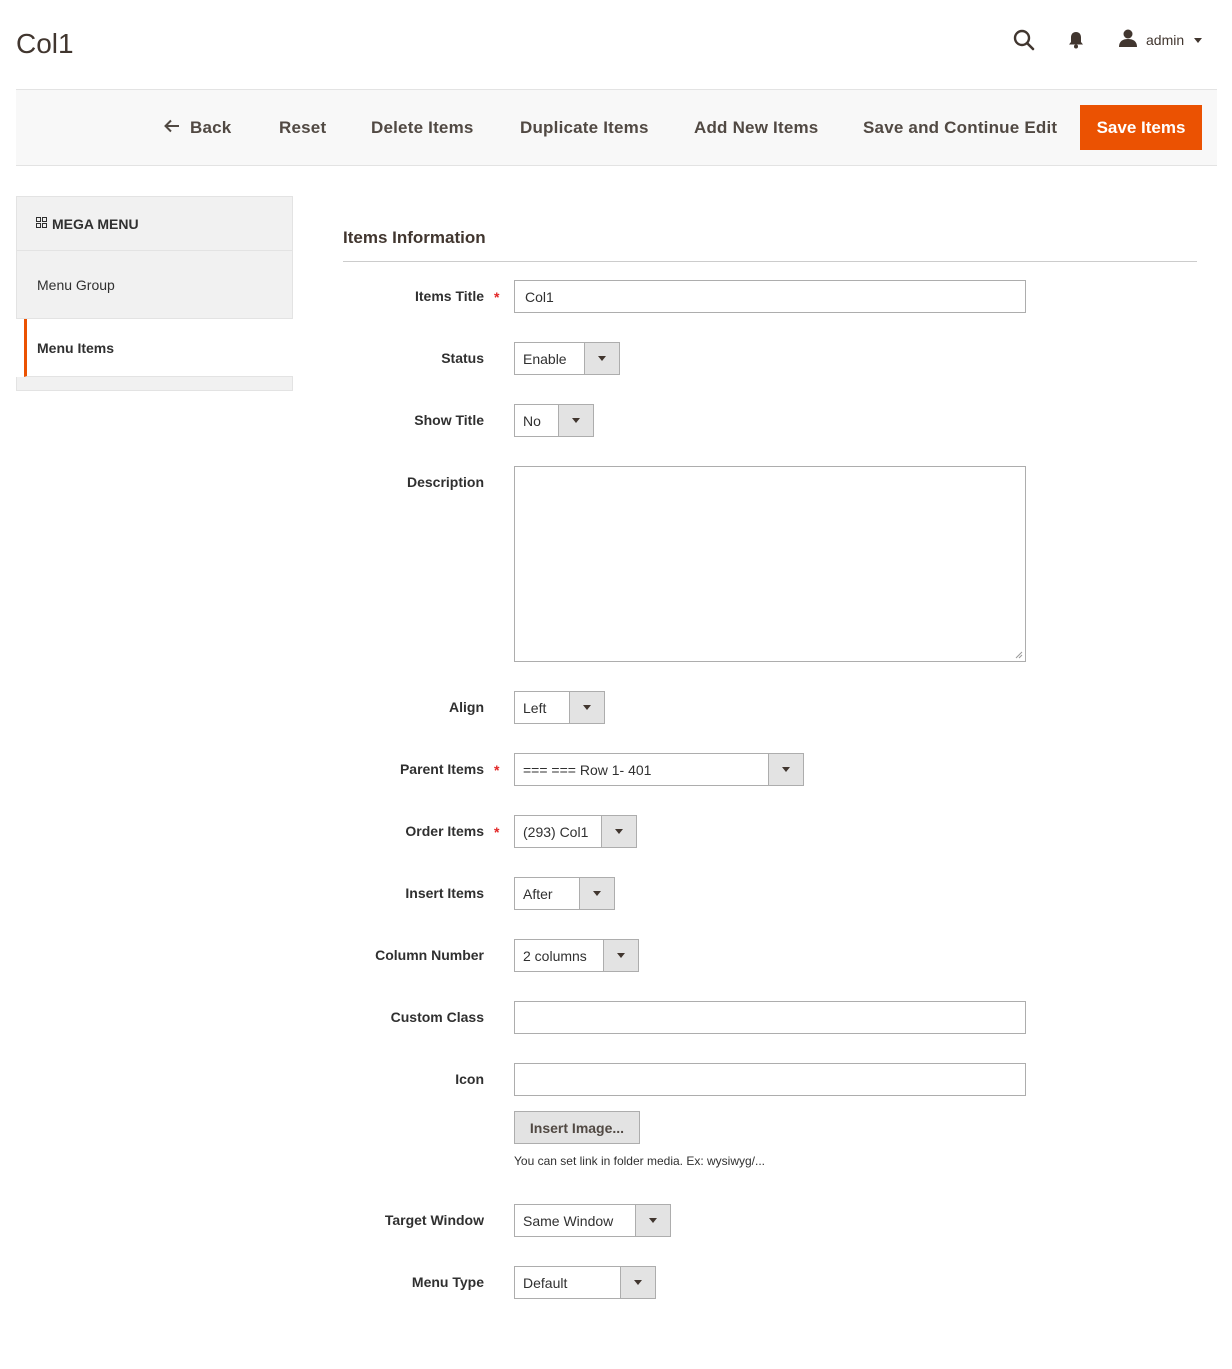 The height and width of the screenshot is (1369, 1232). What do you see at coordinates (535, 707) in the screenshot?
I see `align-value: Left` at bounding box center [535, 707].